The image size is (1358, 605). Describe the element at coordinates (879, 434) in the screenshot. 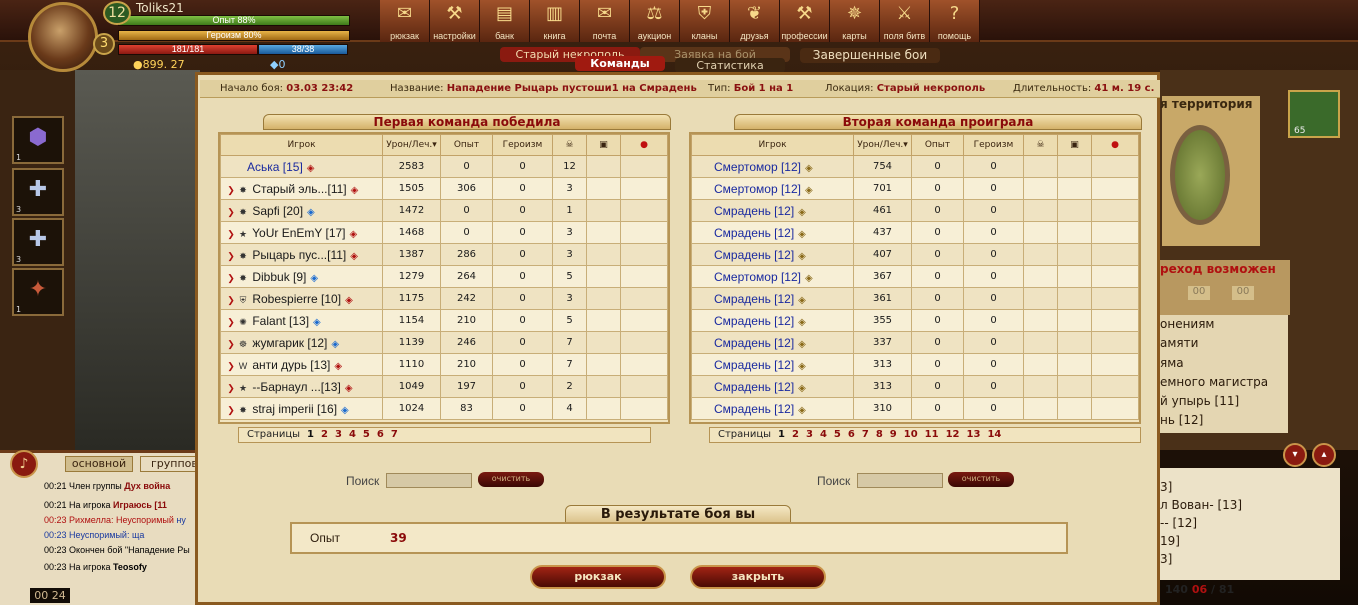

I see `page-link: 8` at that location.